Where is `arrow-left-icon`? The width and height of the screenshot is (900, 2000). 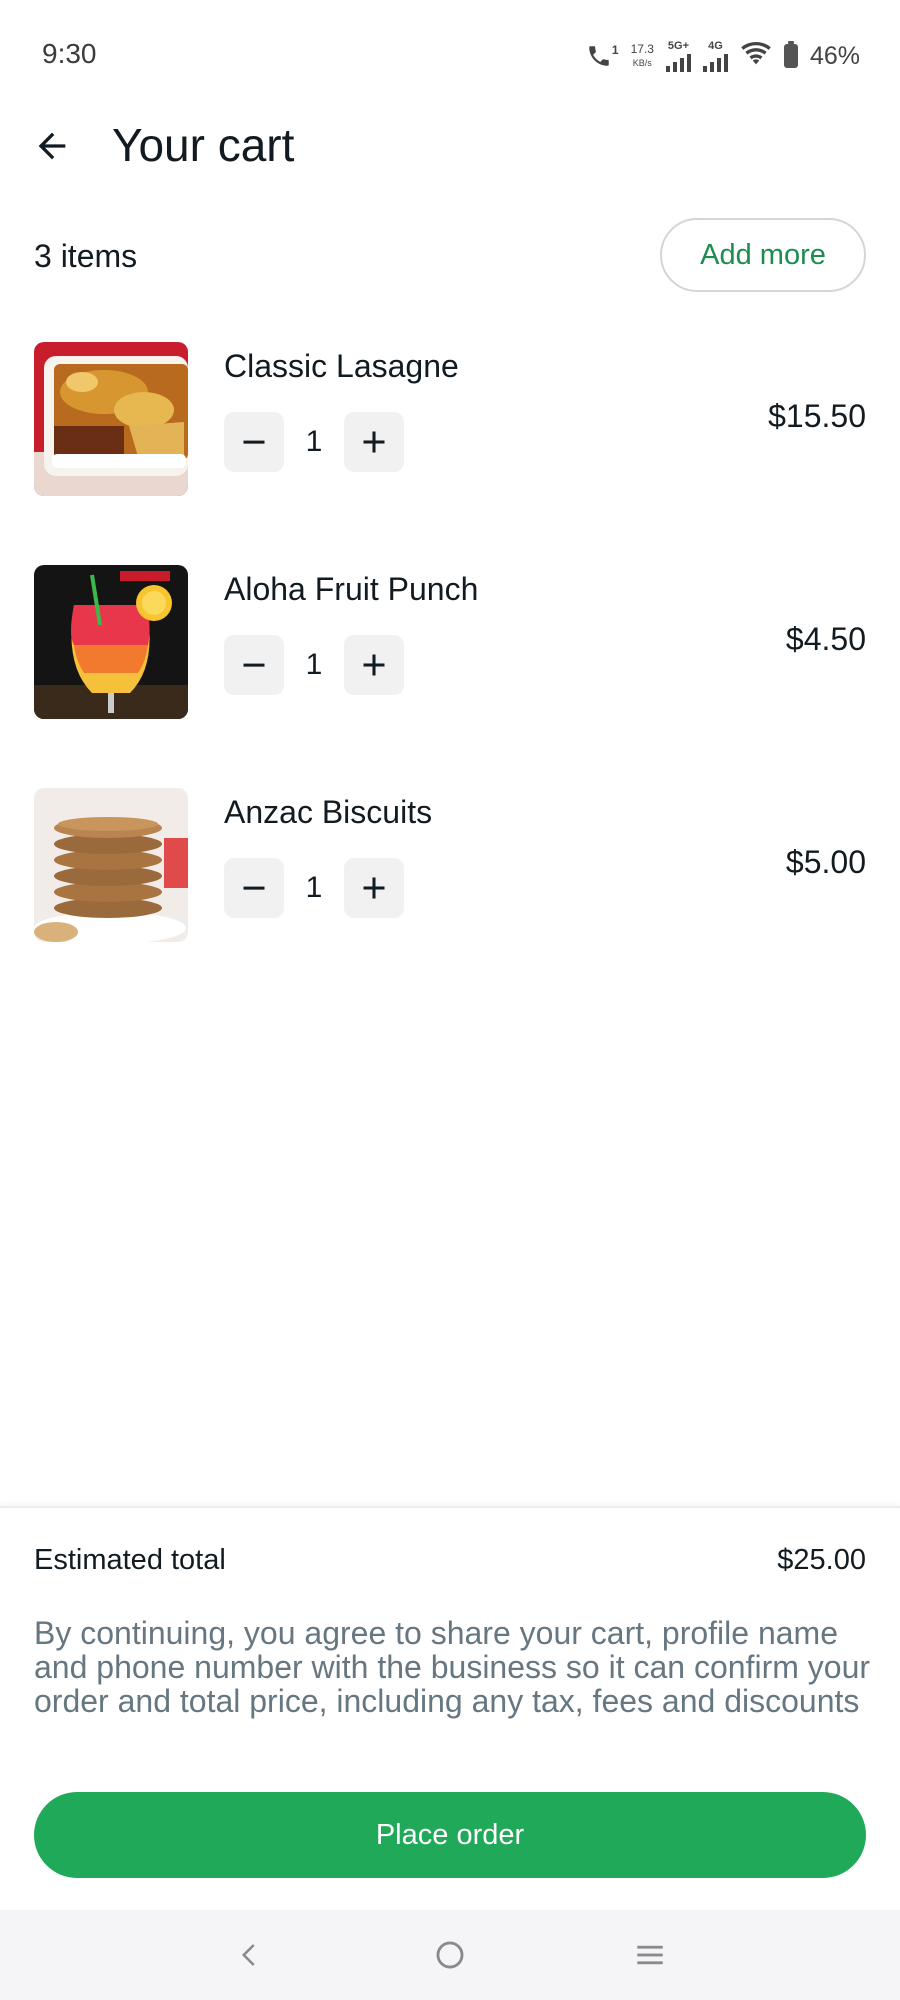
arrow-left-icon is located at coordinates (52, 146).